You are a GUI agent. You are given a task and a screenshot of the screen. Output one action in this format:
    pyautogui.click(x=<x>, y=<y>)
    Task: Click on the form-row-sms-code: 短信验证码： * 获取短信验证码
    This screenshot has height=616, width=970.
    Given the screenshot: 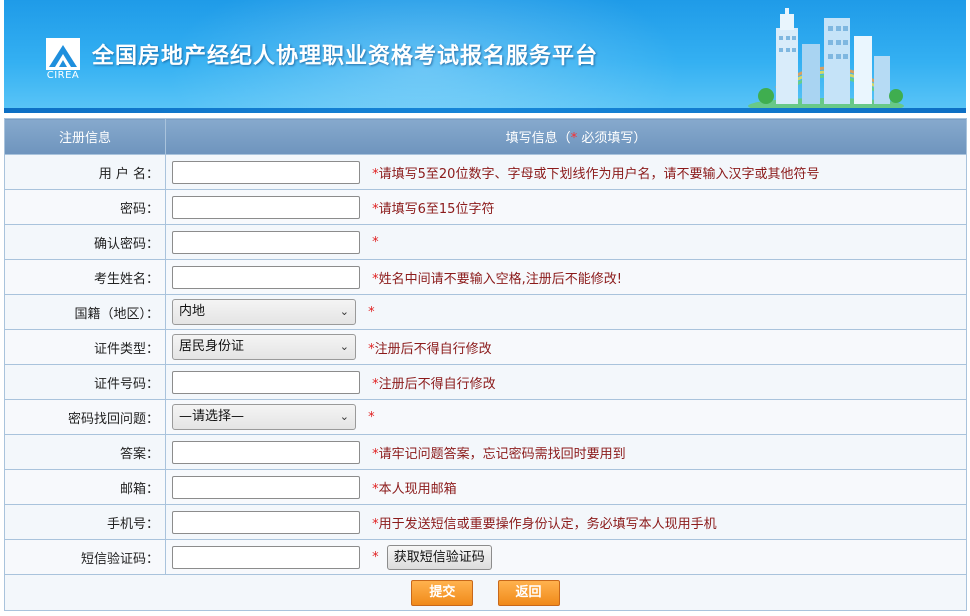 What is the action you would take?
    pyautogui.click(x=485, y=557)
    